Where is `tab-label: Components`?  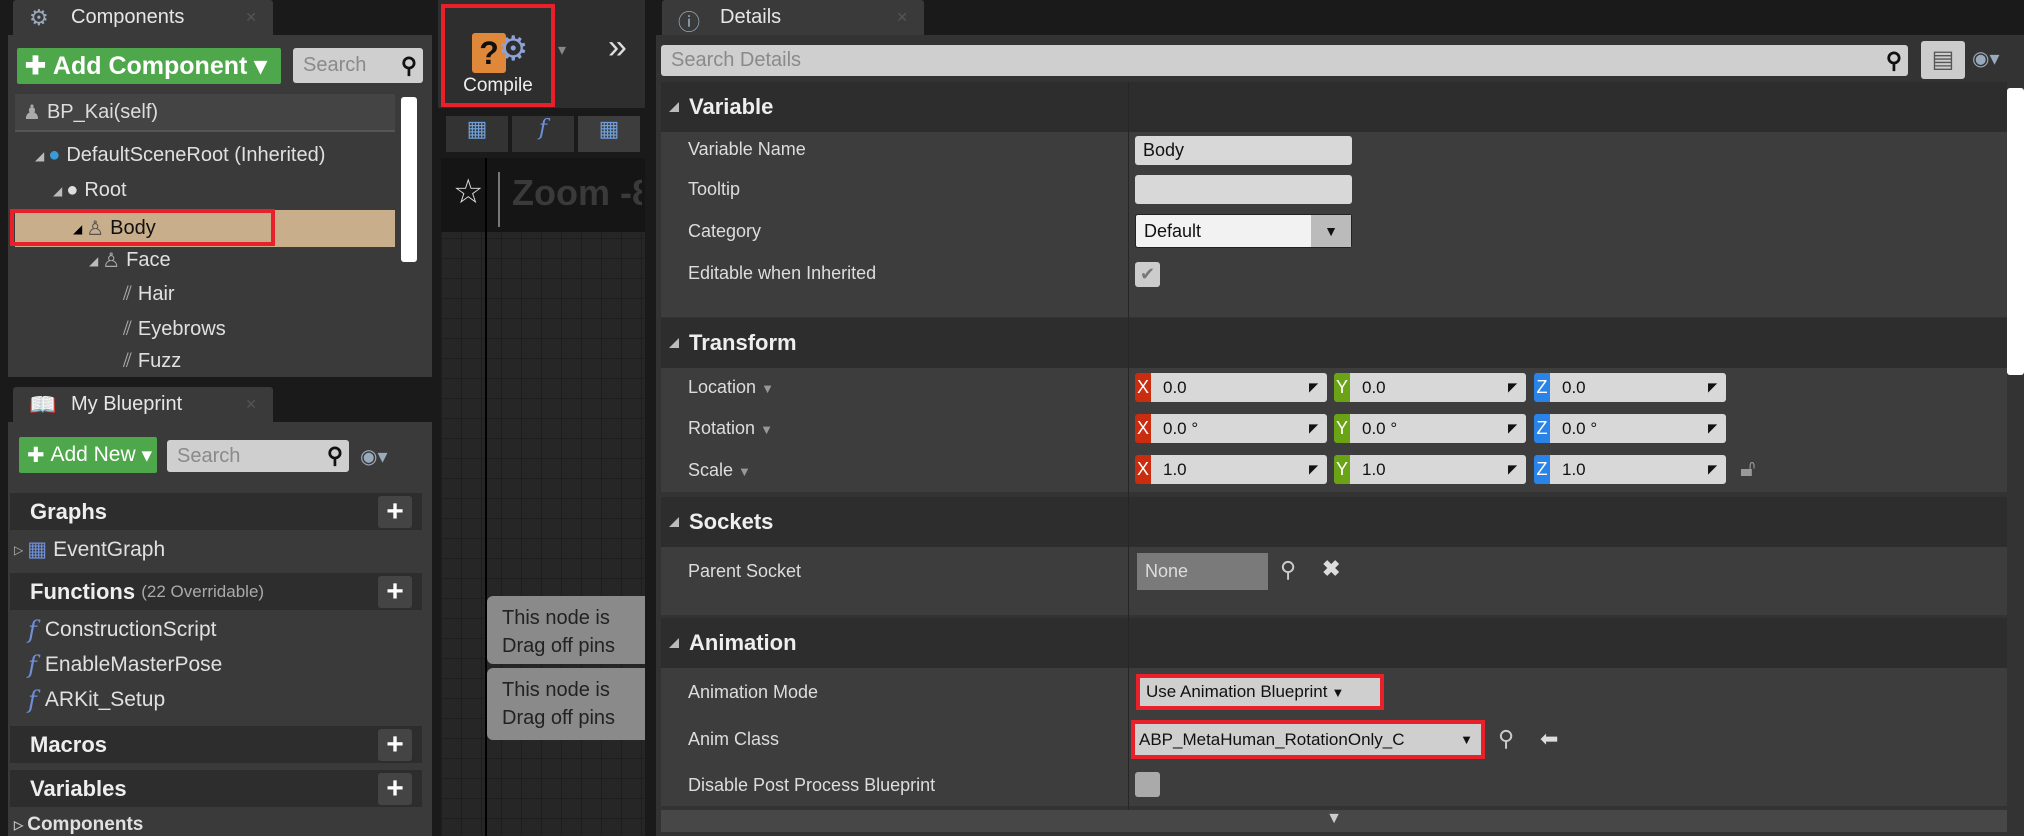
tab-label: Components is located at coordinates (128, 17).